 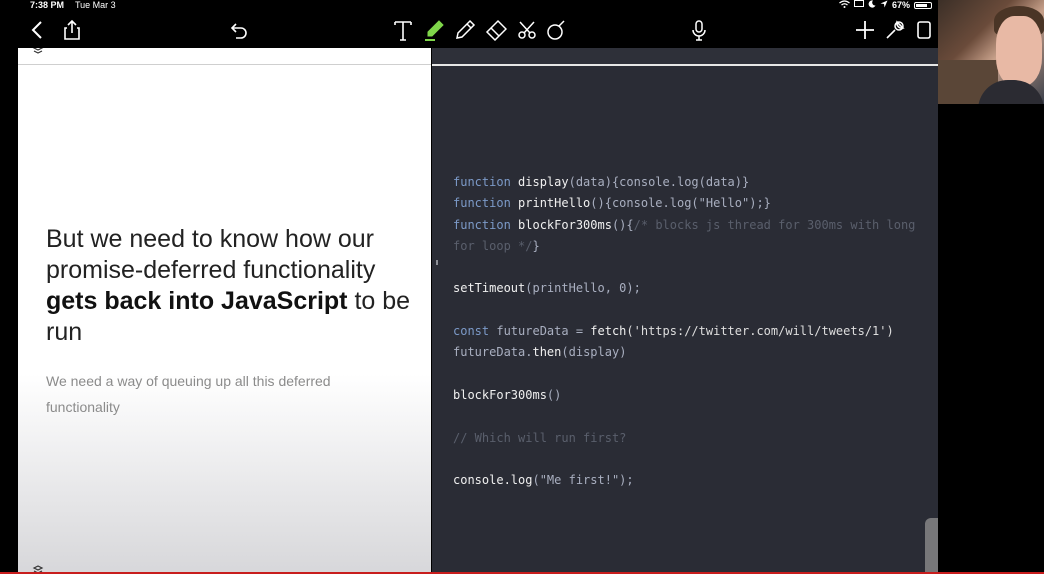 I want to click on screen-mirroring-icon, so click(x=858, y=5).